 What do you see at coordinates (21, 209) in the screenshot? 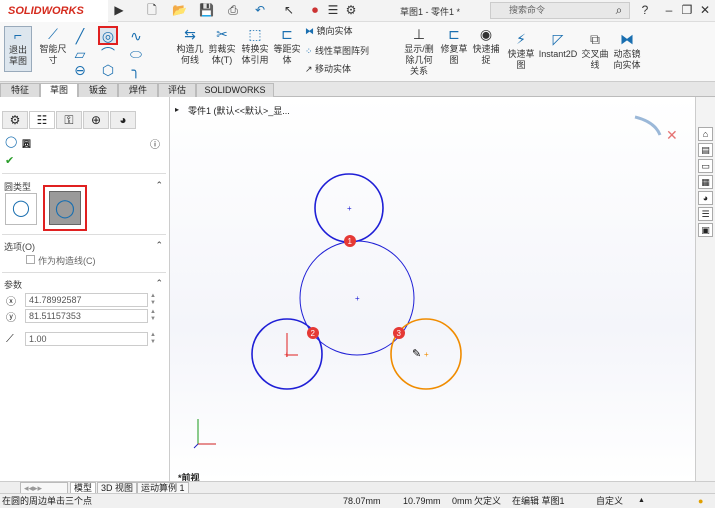
I see `center-circle-button: ◯` at bounding box center [21, 209].